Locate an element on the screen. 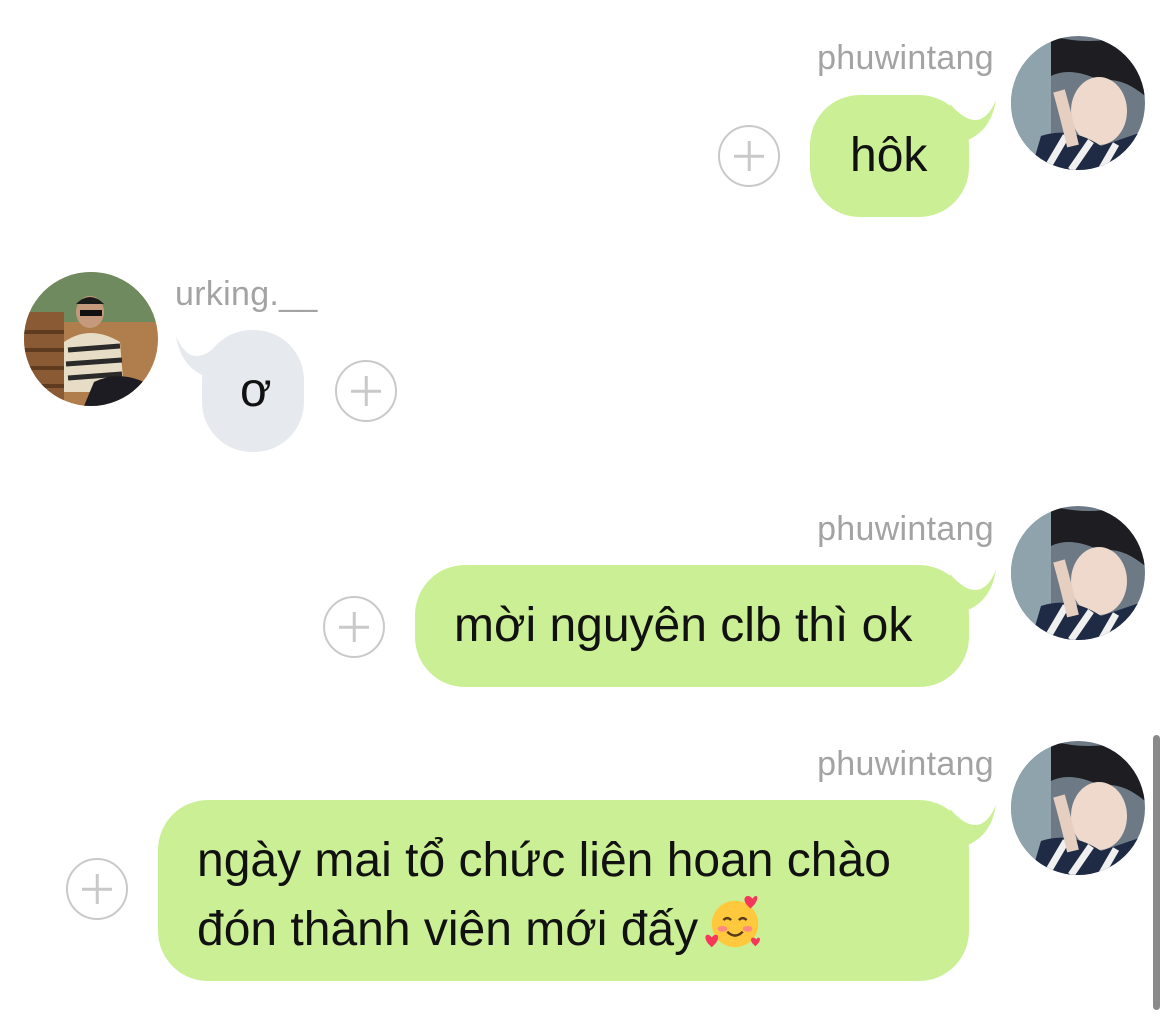 The width and height of the screenshot is (1170, 1017). message-text-line: đón thành viên mới đấy is located at coordinates (448, 929).